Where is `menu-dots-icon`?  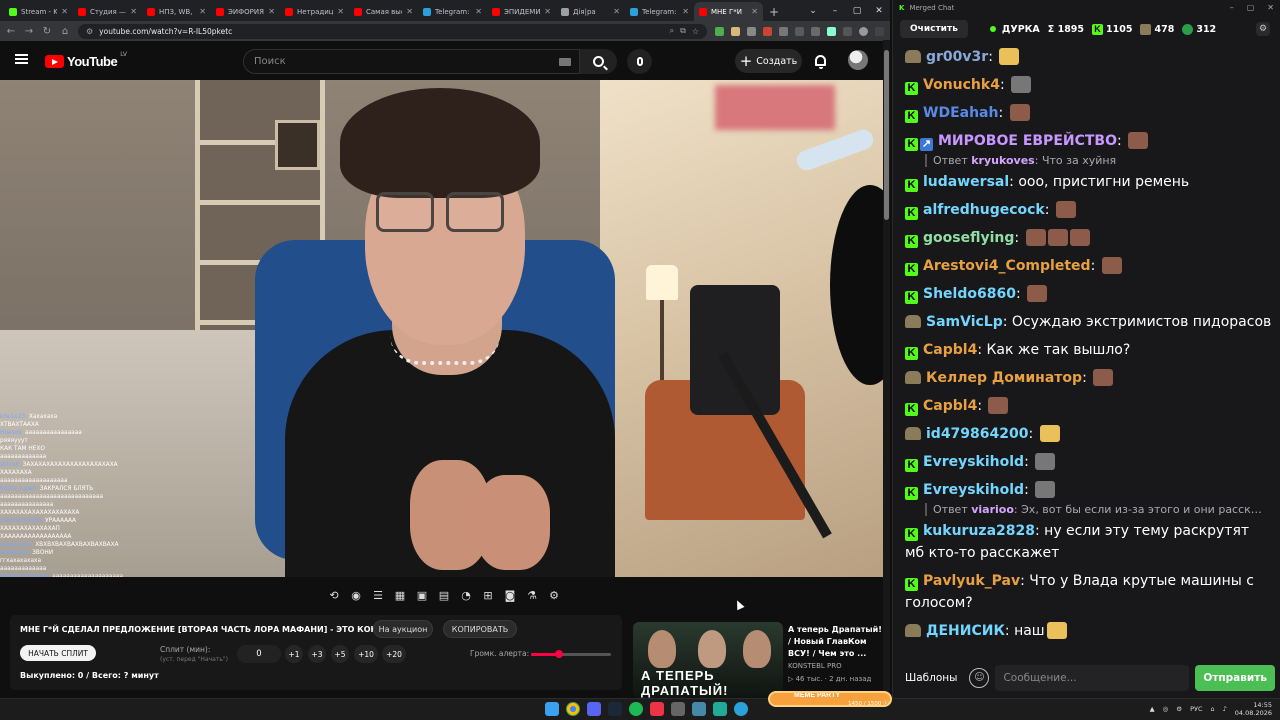 menu-dots-icon is located at coordinates (879, 31).